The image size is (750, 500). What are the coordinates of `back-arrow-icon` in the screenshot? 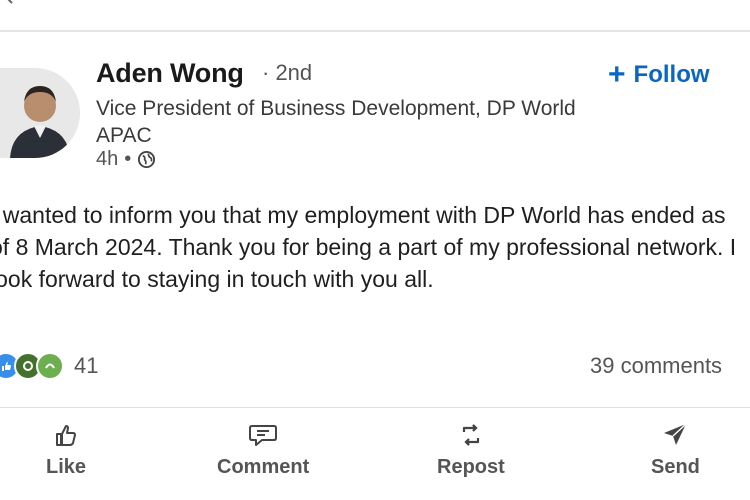 It's located at (9, 2).